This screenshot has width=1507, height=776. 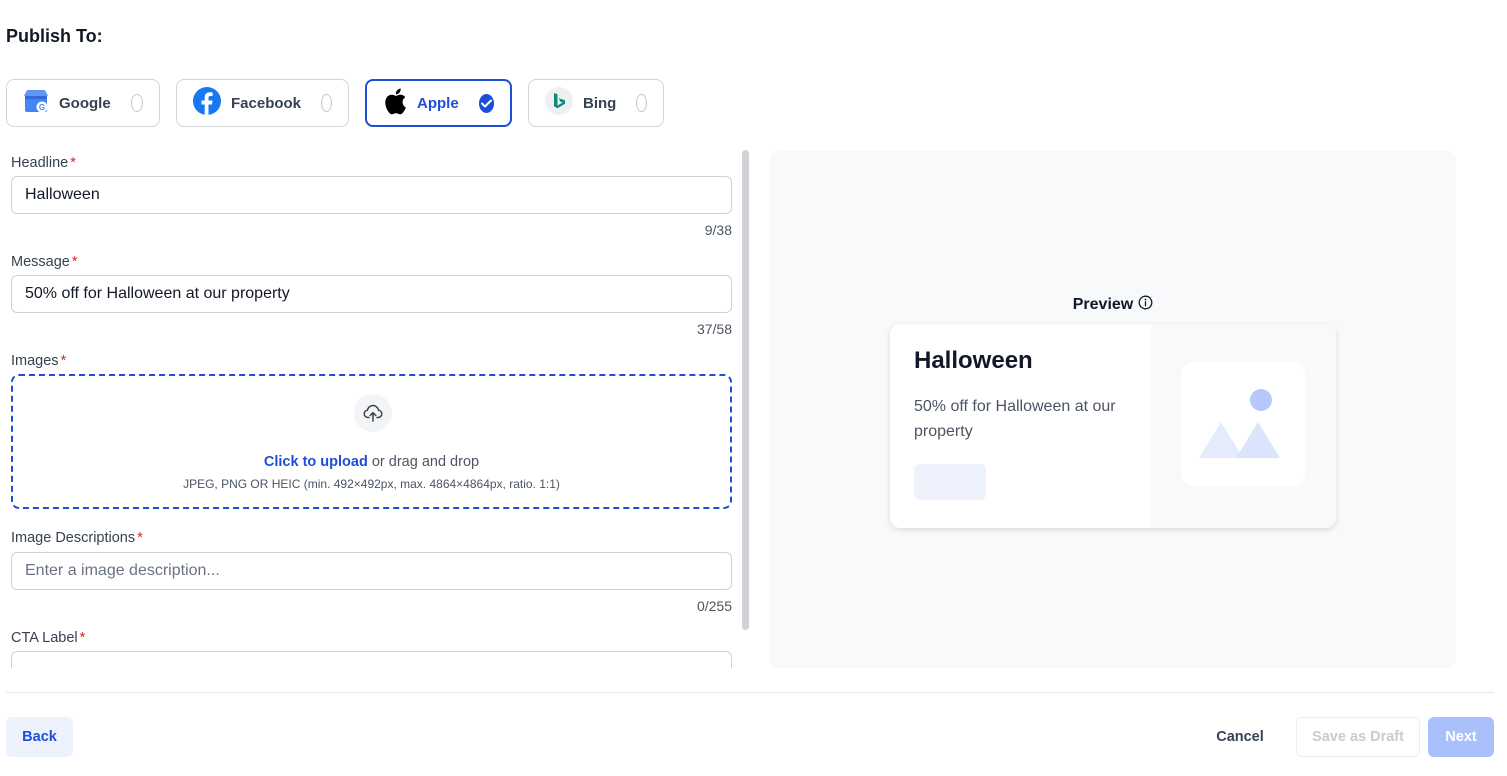 I want to click on message-counter: 37/58, so click(x=714, y=329).